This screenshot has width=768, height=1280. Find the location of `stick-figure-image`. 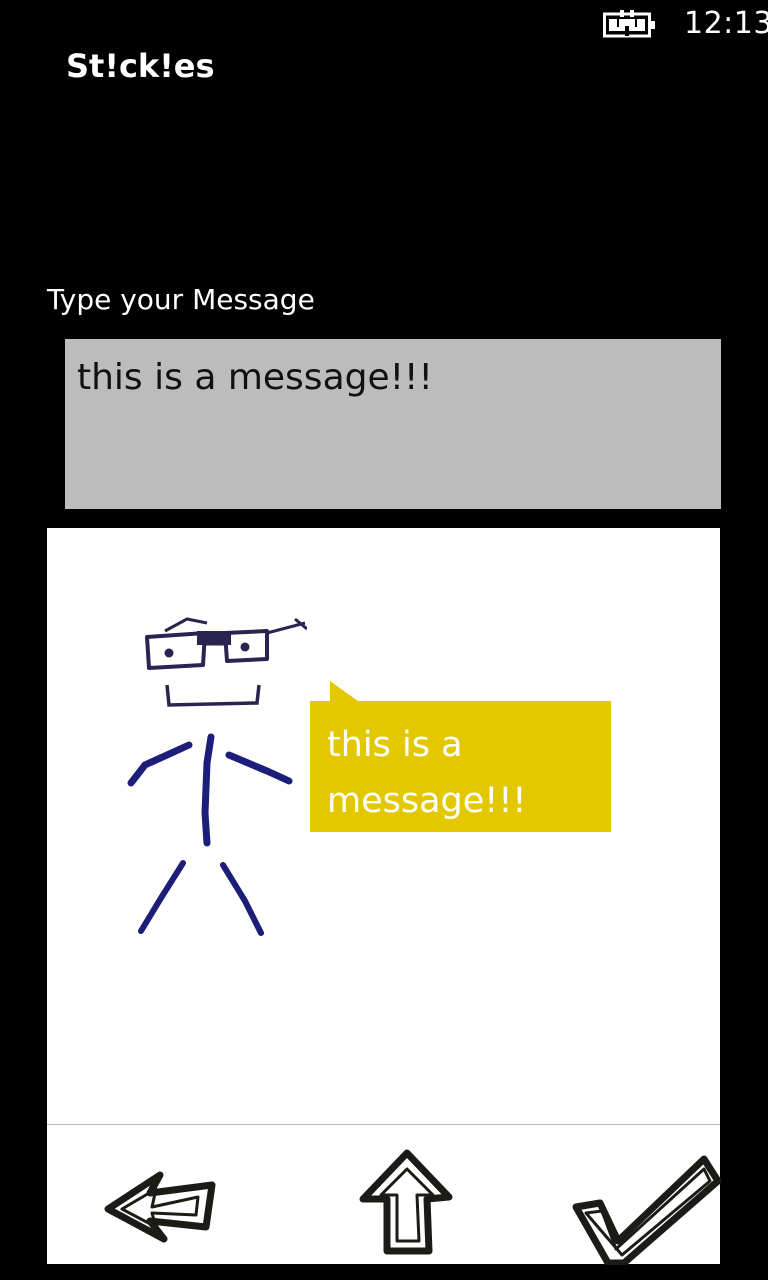

stick-figure-image is located at coordinates (217, 776).